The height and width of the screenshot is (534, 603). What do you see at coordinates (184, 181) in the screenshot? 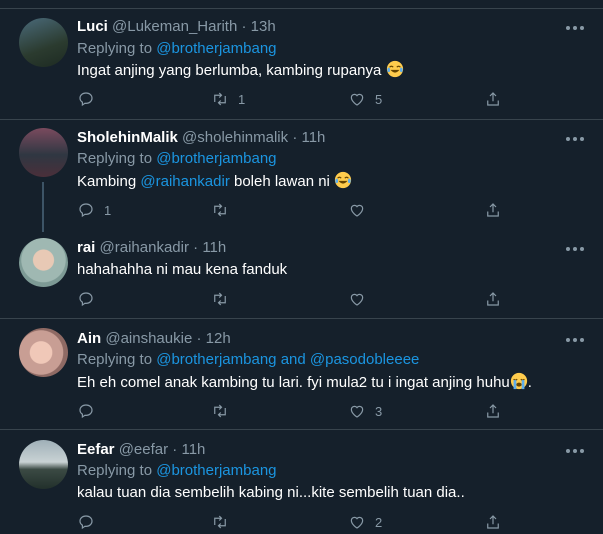
I see `mention-link: @raihankadir` at bounding box center [184, 181].